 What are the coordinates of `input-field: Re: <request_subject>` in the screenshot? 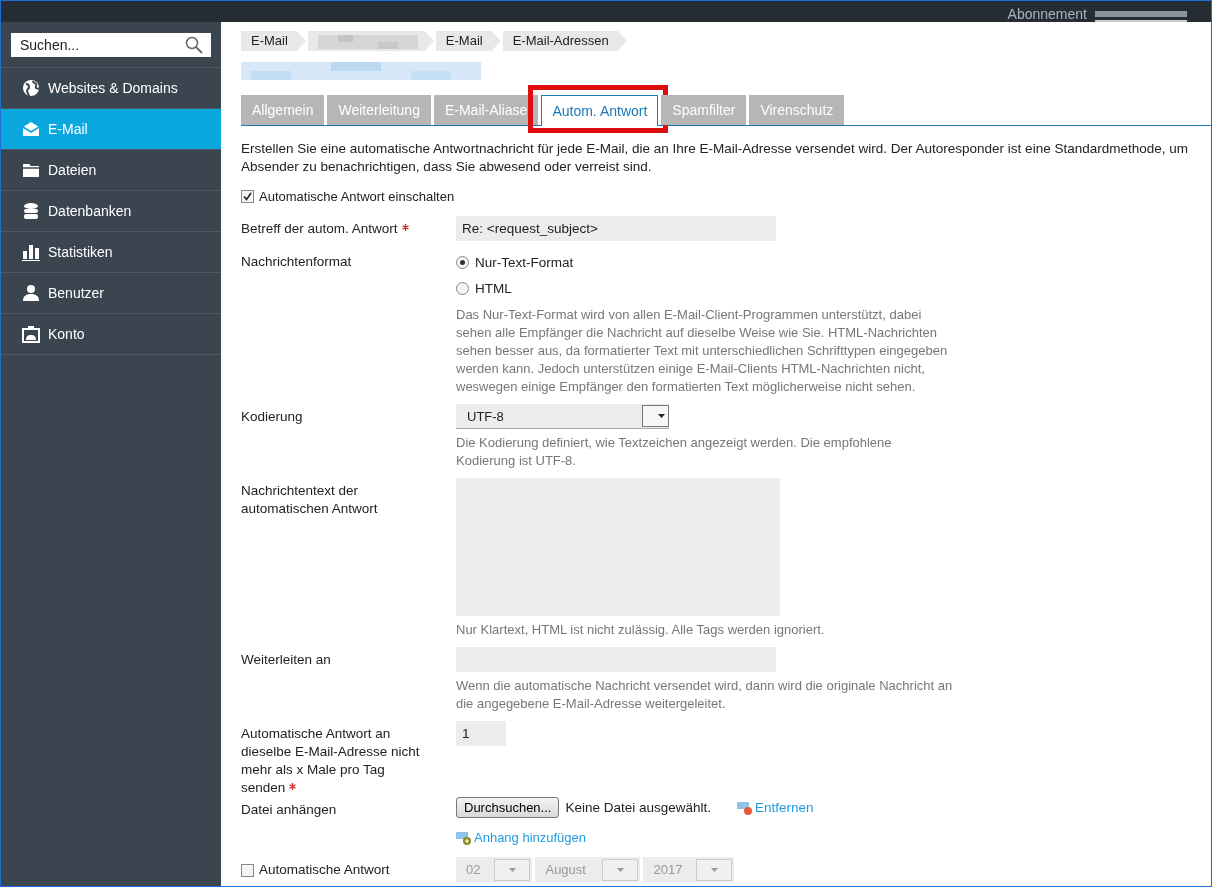 It's located at (616, 228).